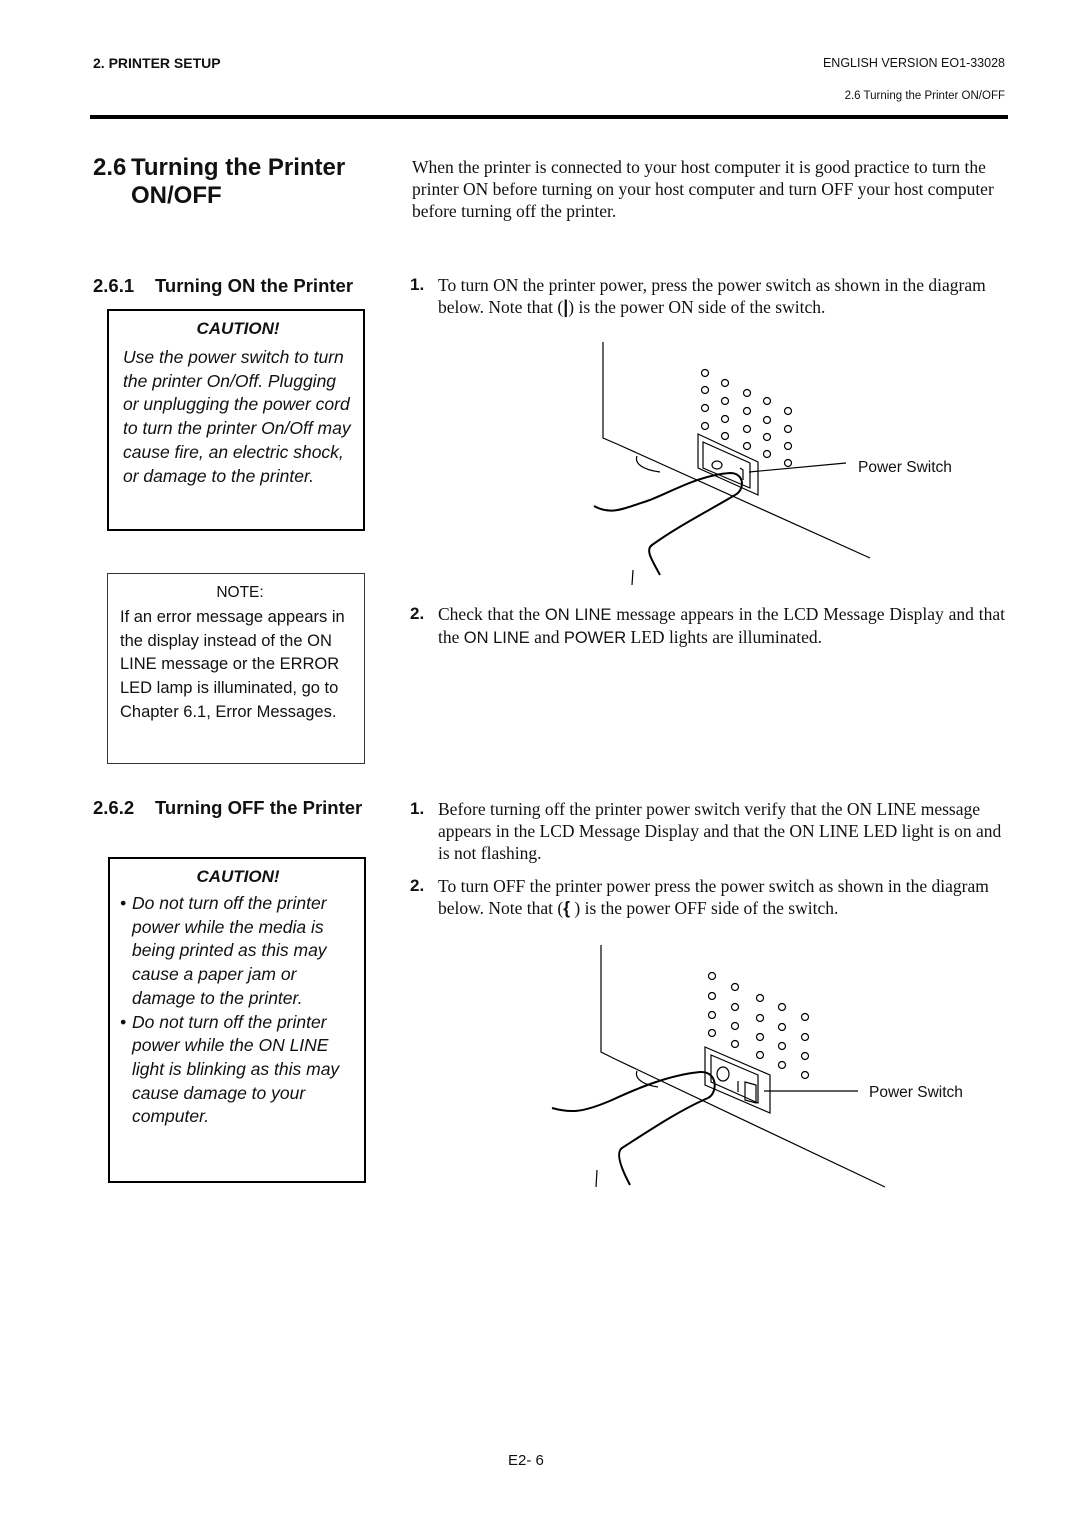  What do you see at coordinates (259, 807) in the screenshot?
I see `subsection-title: Turning OFF the Printer` at bounding box center [259, 807].